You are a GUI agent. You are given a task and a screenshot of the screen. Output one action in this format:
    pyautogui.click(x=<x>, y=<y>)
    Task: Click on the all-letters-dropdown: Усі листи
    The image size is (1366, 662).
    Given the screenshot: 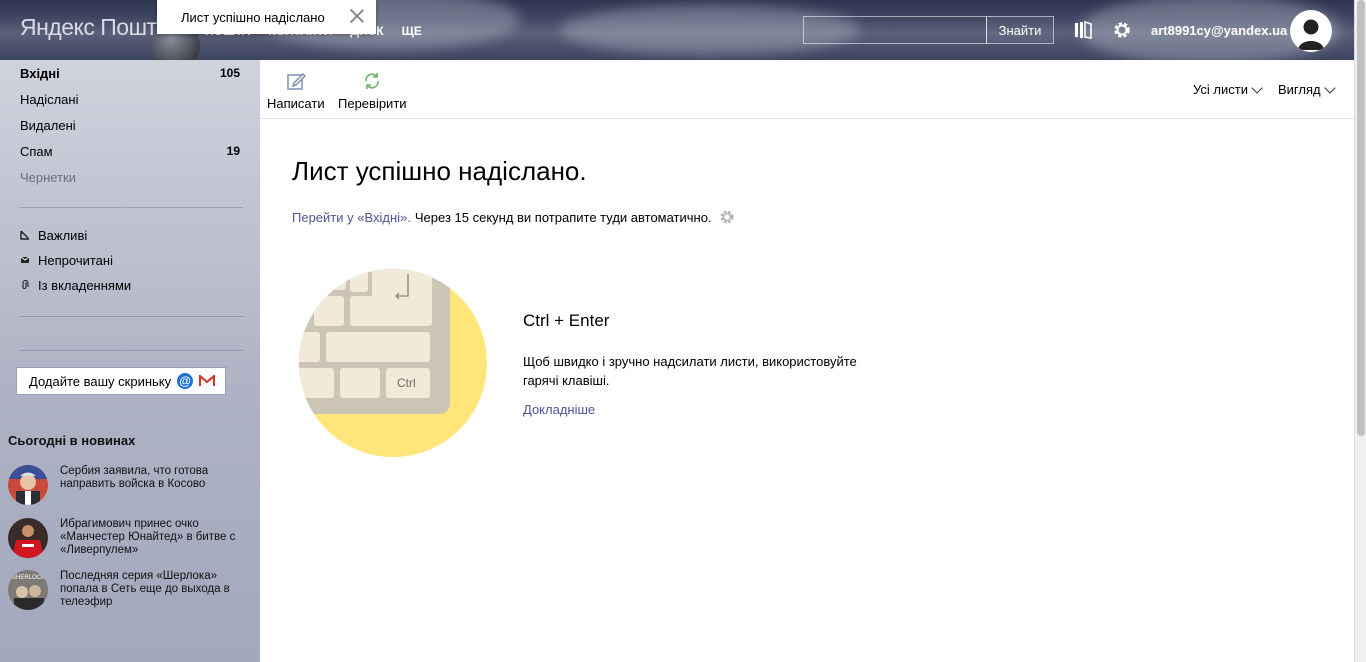 What is the action you would take?
    pyautogui.click(x=1228, y=89)
    